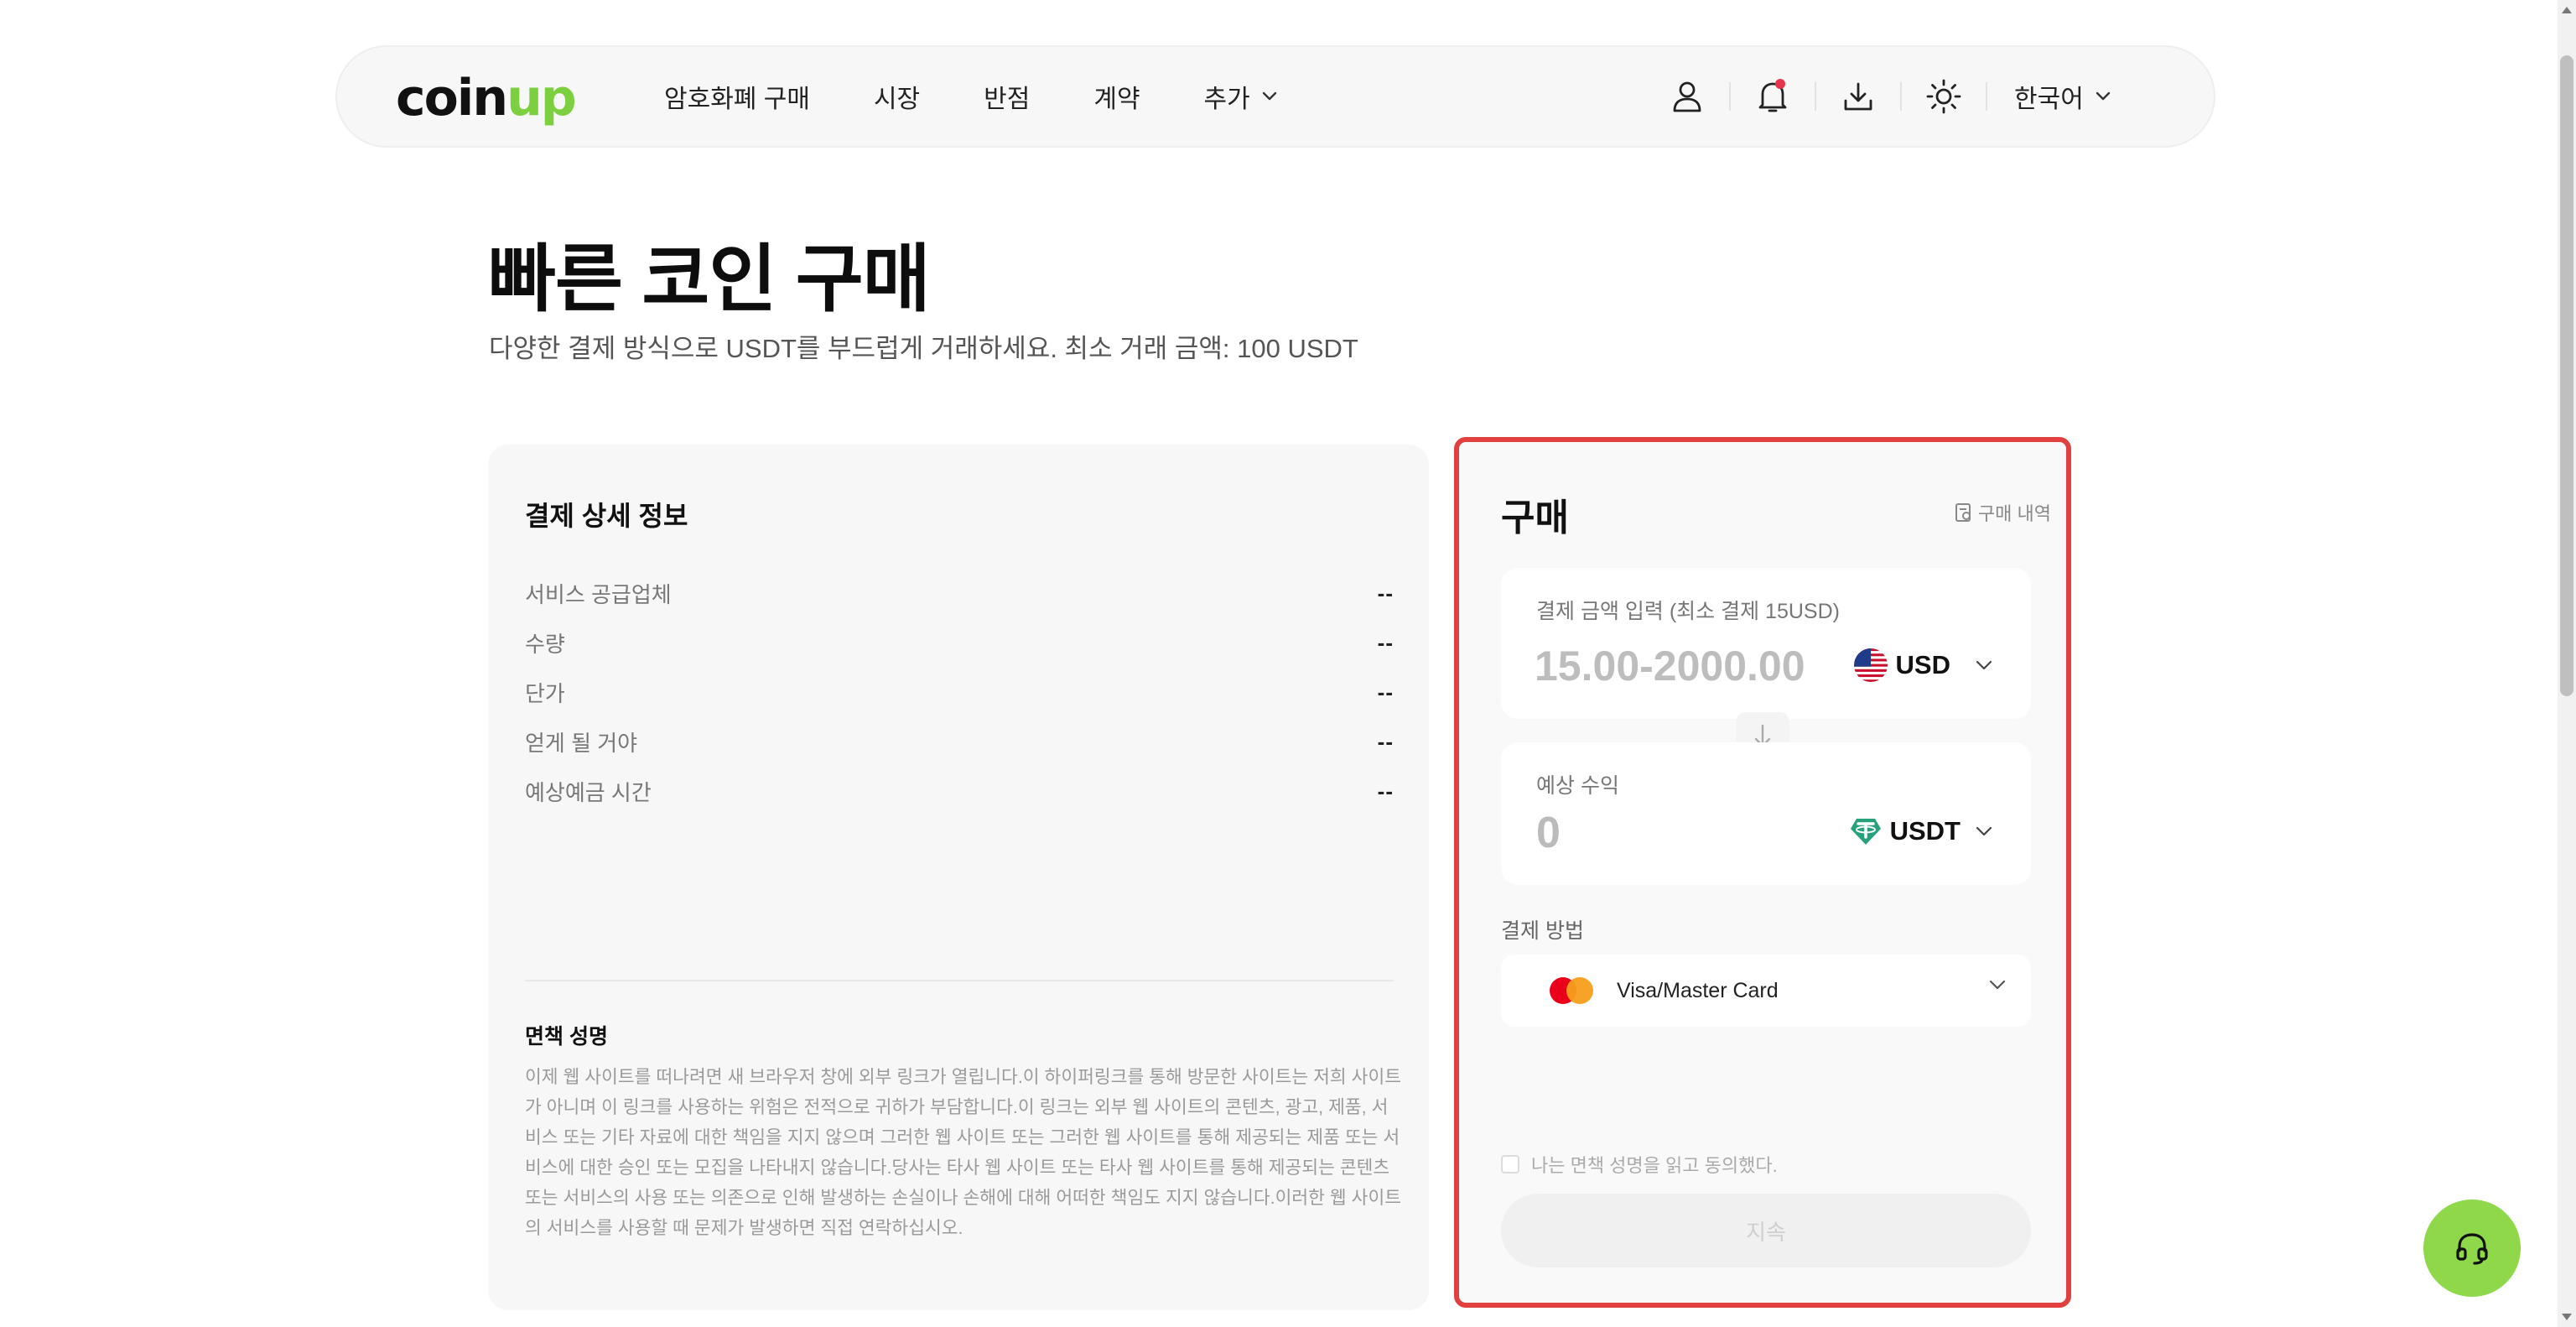 Image resolution: width=2576 pixels, height=1327 pixels. I want to click on receive-currency-code: USDT, so click(1925, 831).